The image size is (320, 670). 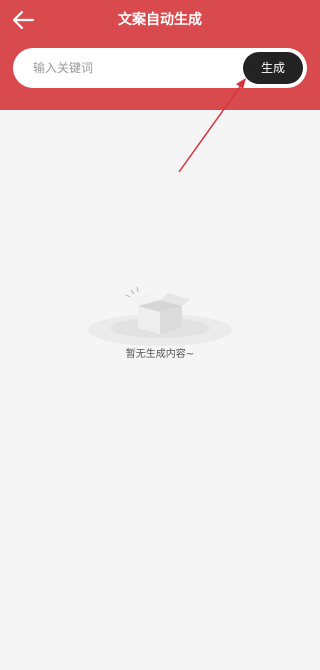 I want to click on generate-button: 生成, so click(x=273, y=68).